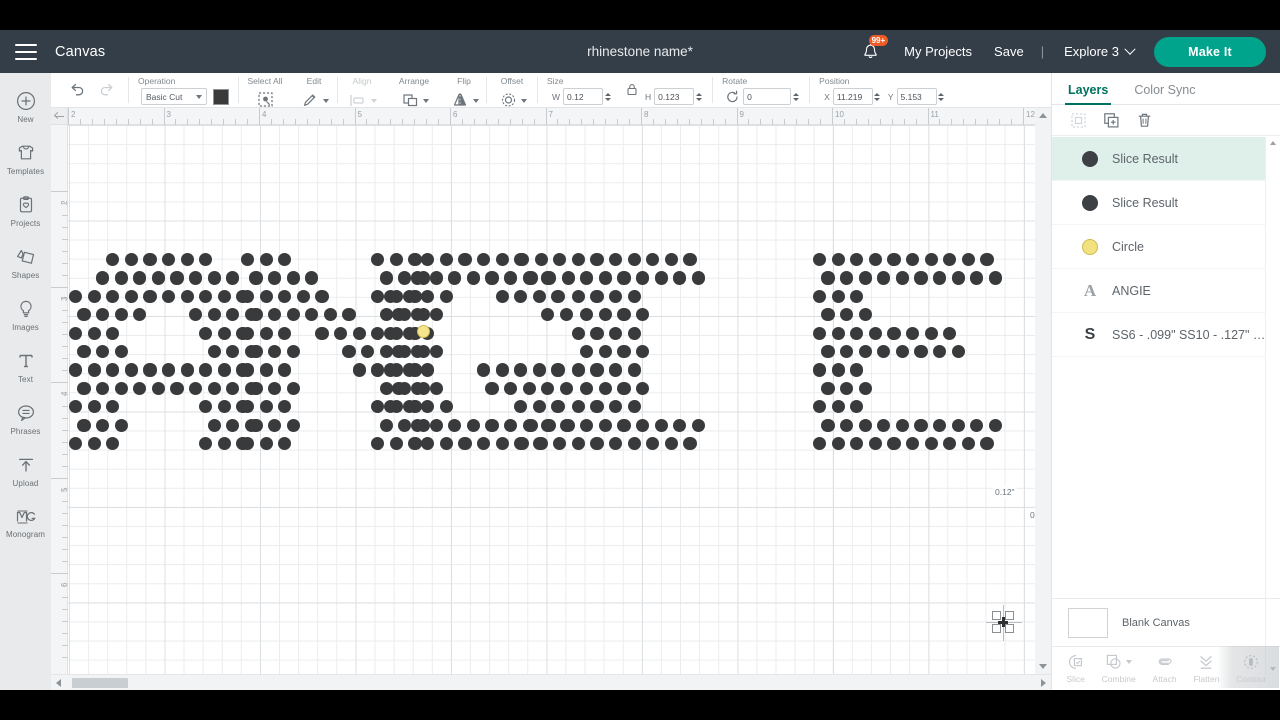 This screenshot has height=720, width=1280. Describe the element at coordinates (1043, 391) in the screenshot. I see `canvas-scrollbar-vertical` at that location.